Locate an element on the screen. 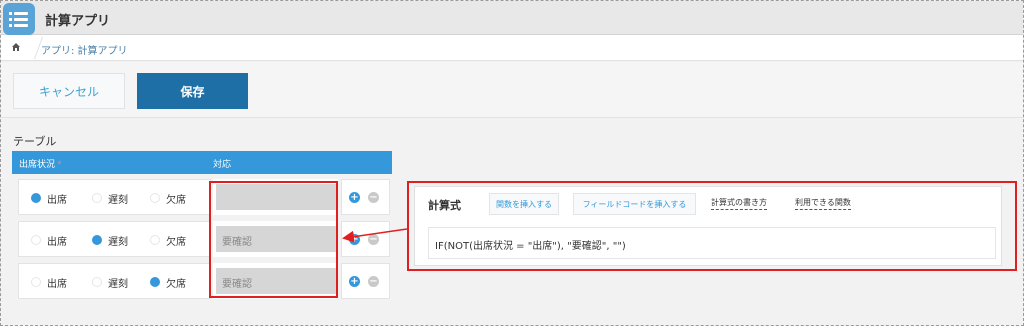  annotation-arrow is located at coordinates (375, 235).